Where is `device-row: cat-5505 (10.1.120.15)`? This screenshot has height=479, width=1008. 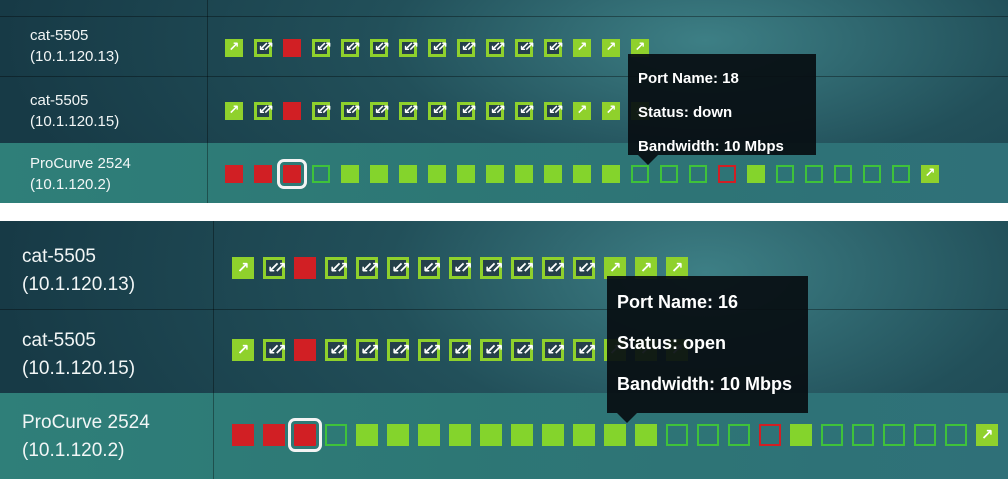 device-row: cat-5505 (10.1.120.15) is located at coordinates (504, 110).